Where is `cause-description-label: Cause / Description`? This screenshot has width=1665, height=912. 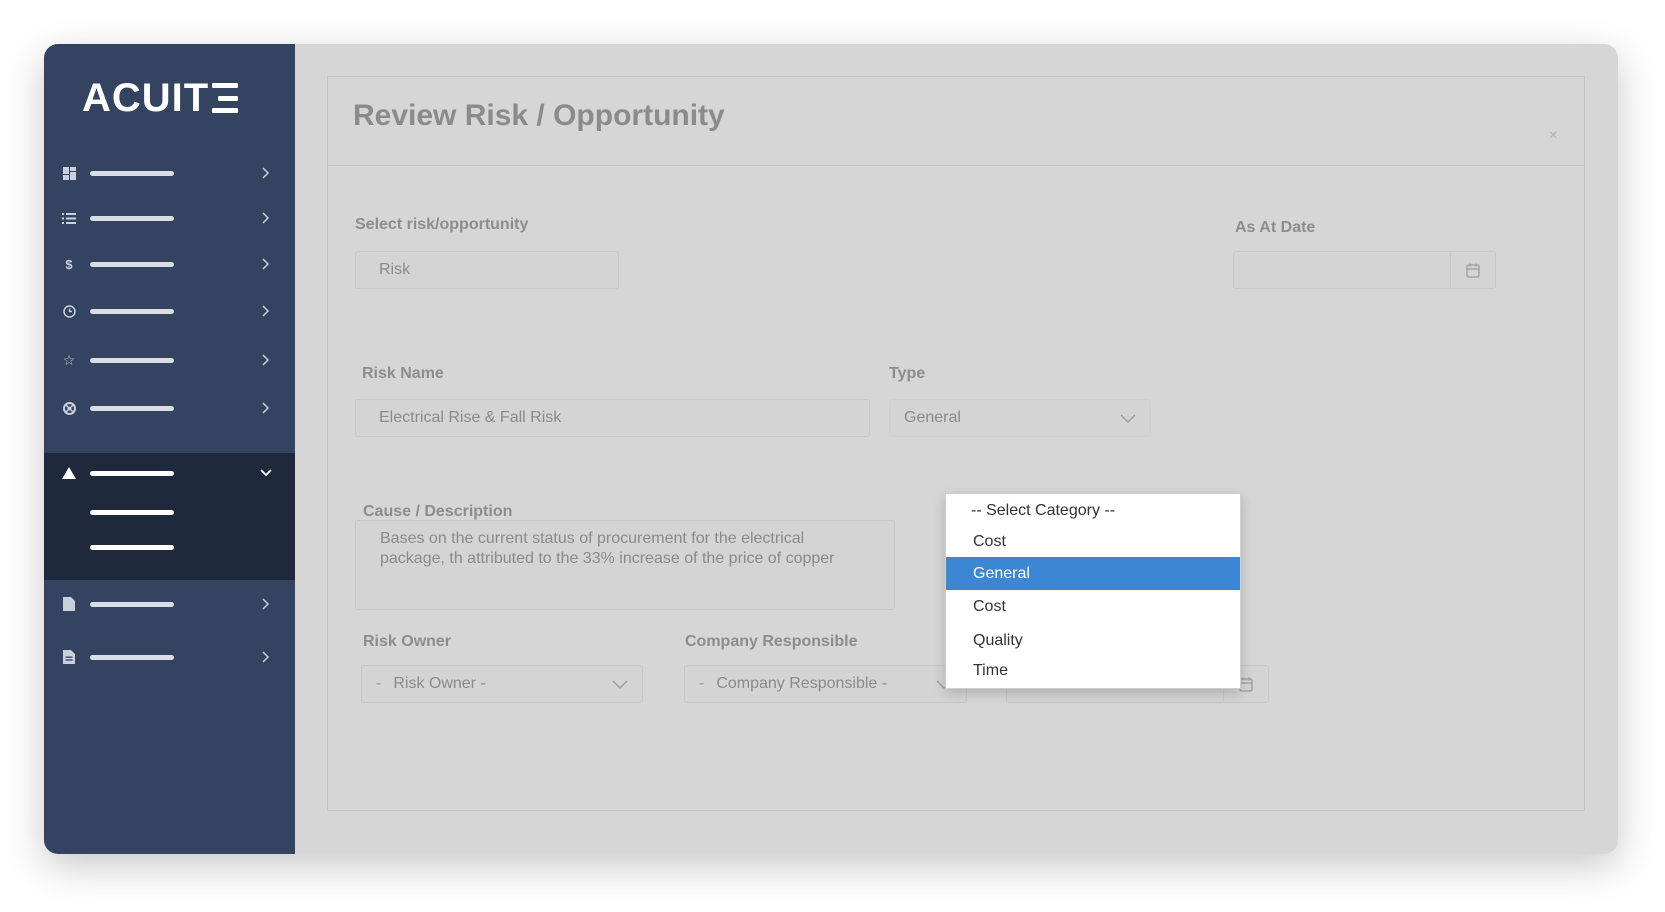 cause-description-label: Cause / Description is located at coordinates (438, 511).